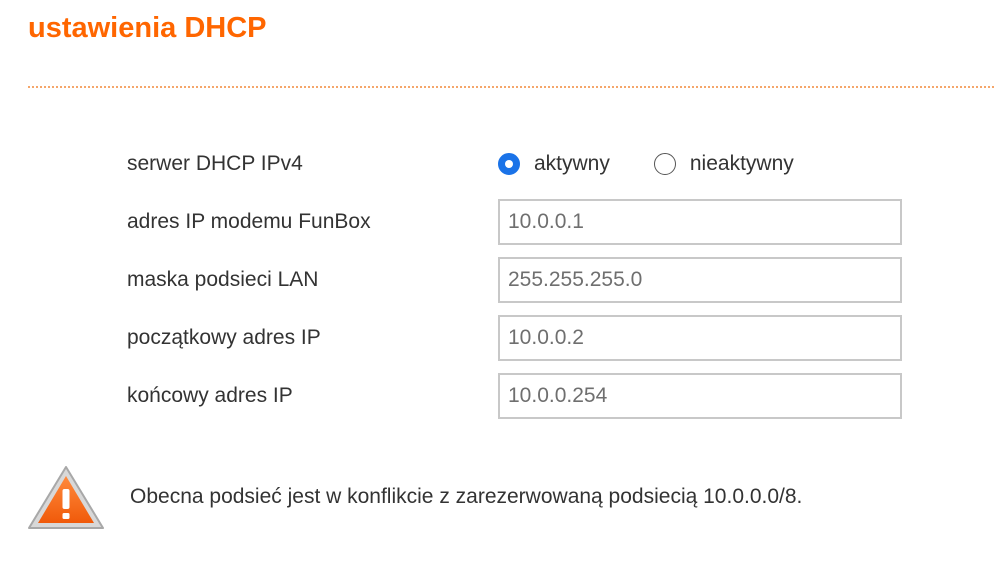  I want to click on lan-mask-input, so click(700, 280).